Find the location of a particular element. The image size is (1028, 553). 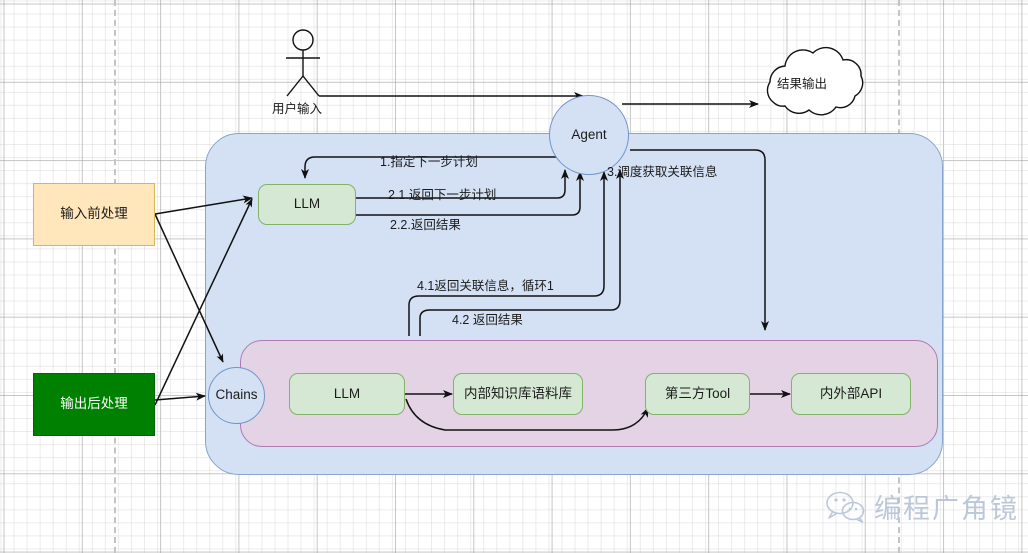

chain-node-llm-label: LLM is located at coordinates (347, 393).